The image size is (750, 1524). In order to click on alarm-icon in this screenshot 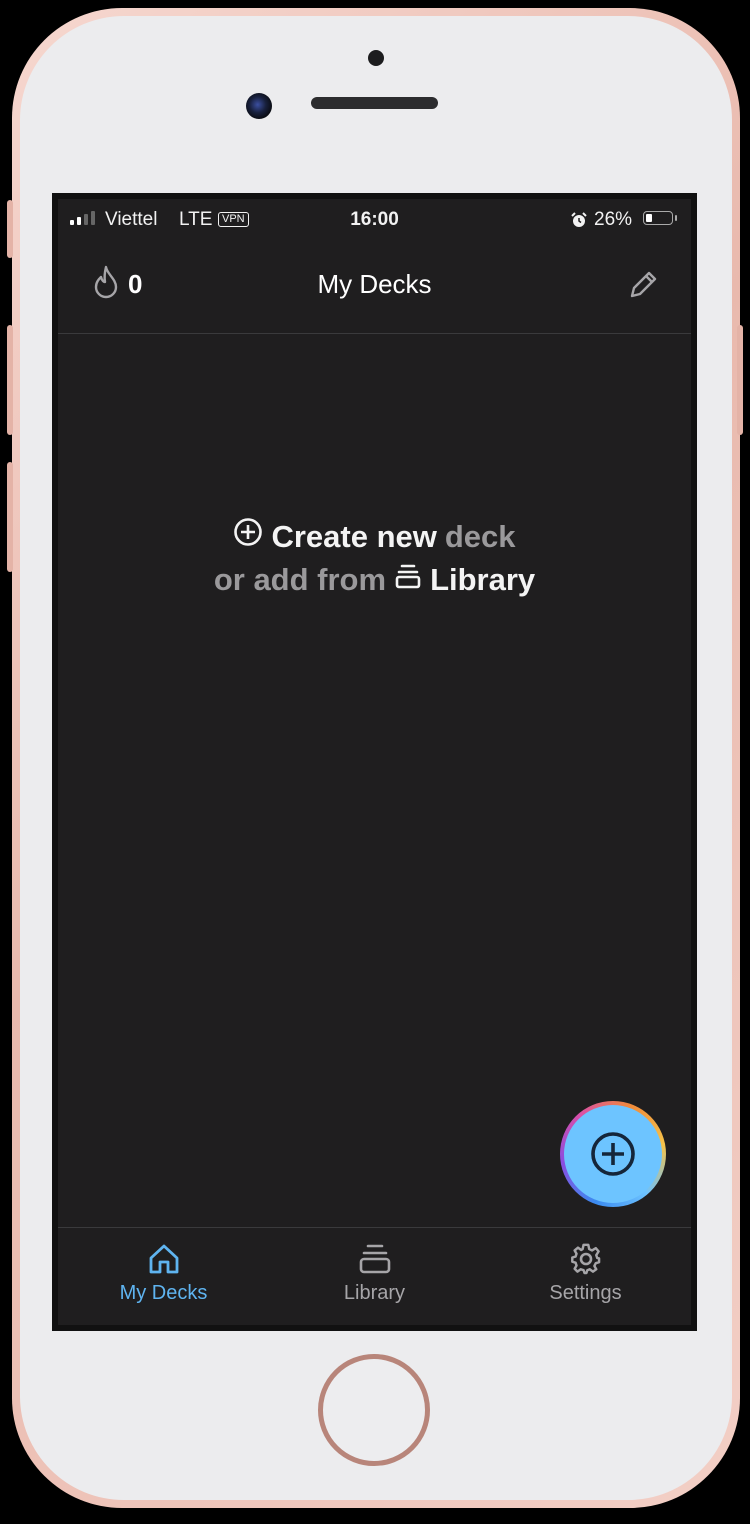, I will do `click(579, 223)`.